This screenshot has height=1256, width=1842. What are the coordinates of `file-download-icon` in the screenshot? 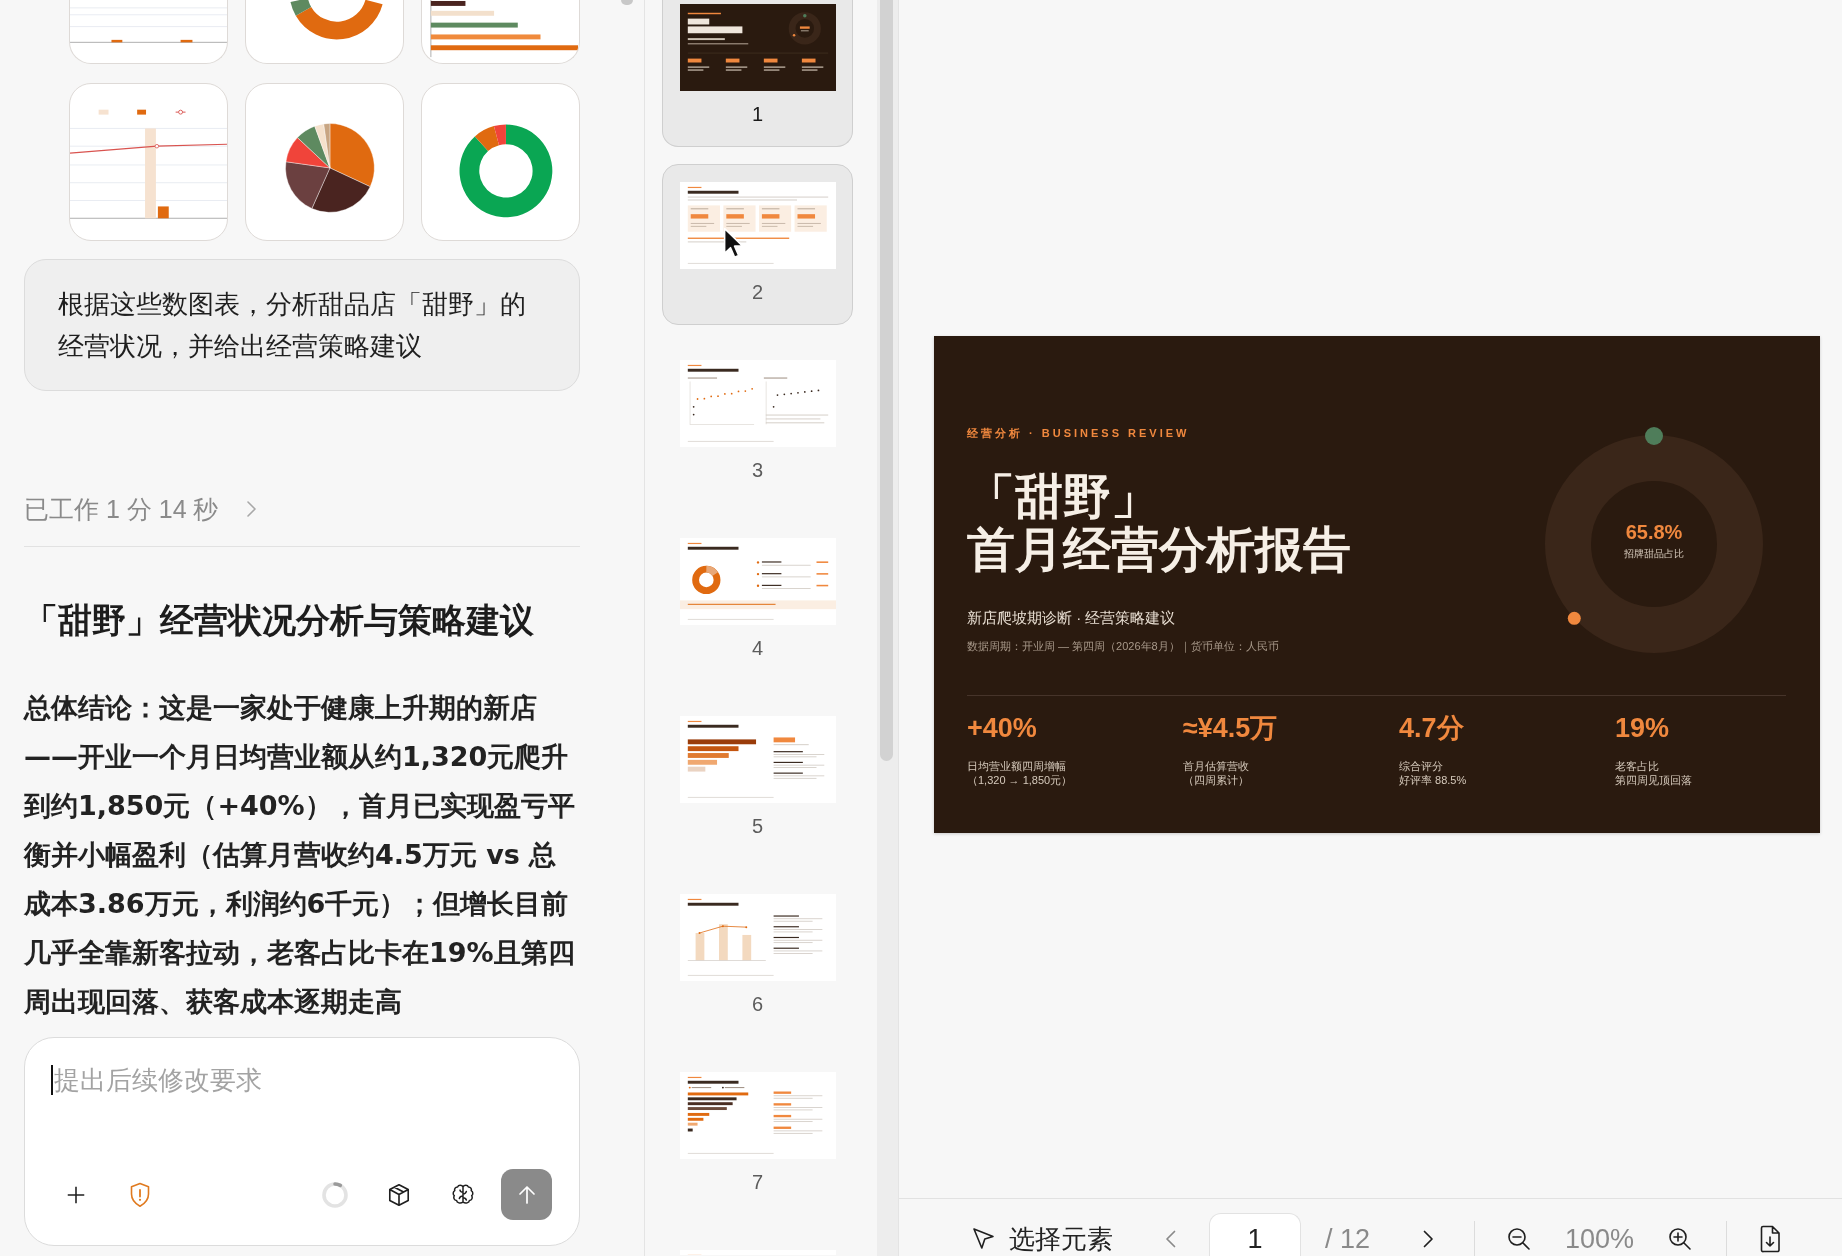 It's located at (1770, 1239).